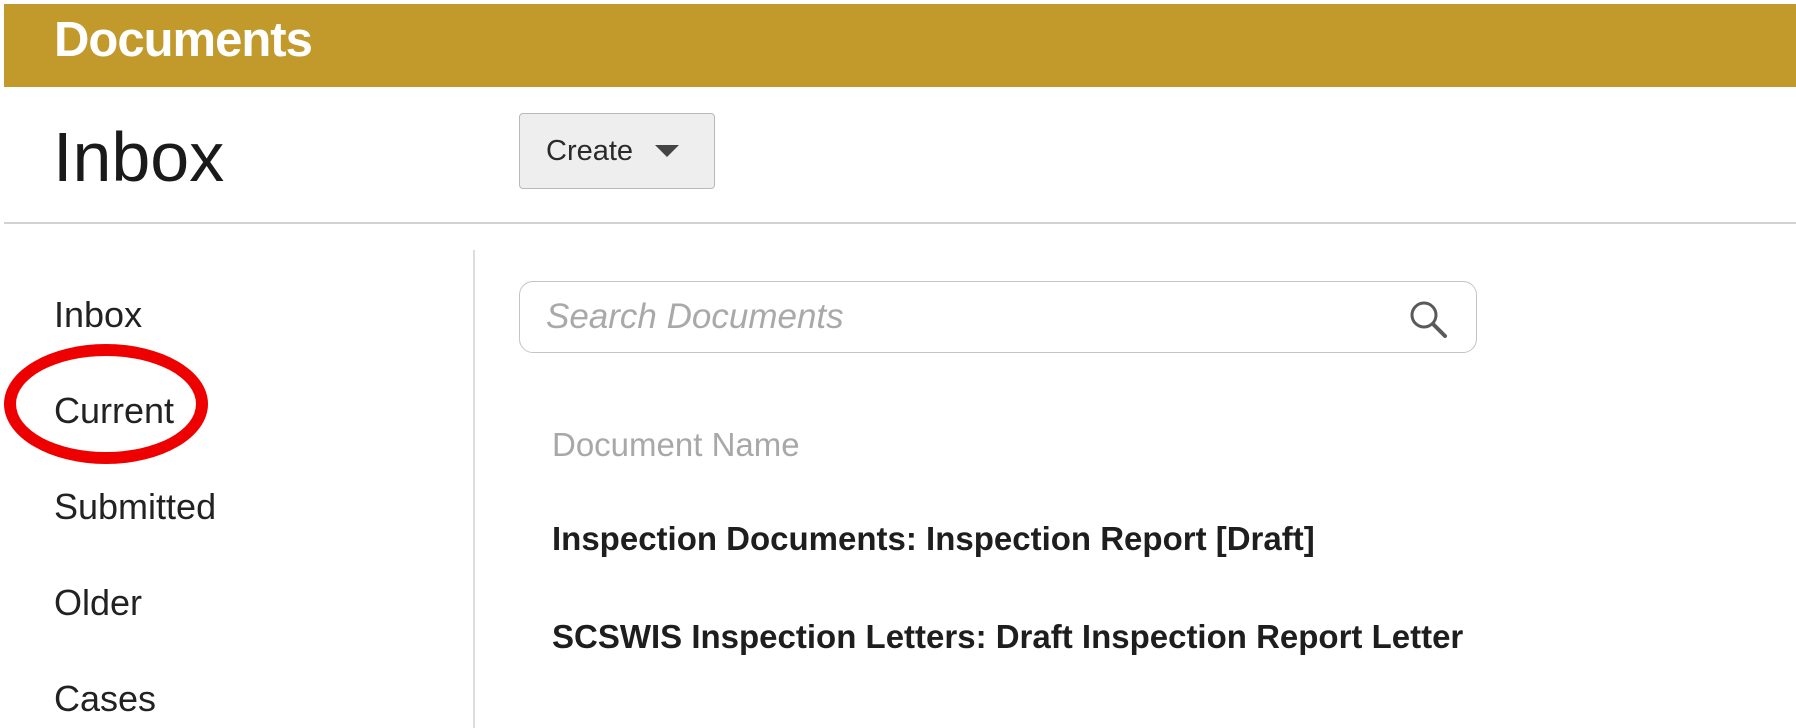 This screenshot has height=728, width=1796. I want to click on chevron-down-icon, so click(667, 151).